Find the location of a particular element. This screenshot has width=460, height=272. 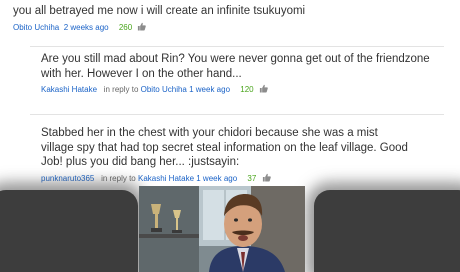

comment-time-link: 2 weeks ago is located at coordinates (86, 27).